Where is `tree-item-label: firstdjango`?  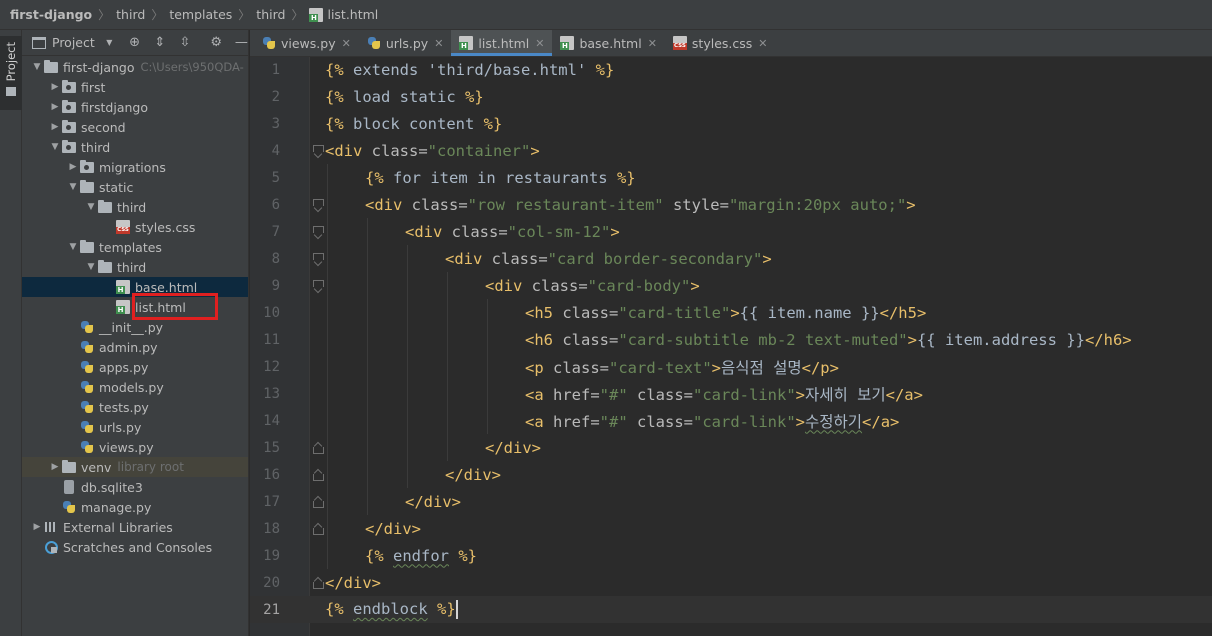 tree-item-label: firstdjango is located at coordinates (114, 107).